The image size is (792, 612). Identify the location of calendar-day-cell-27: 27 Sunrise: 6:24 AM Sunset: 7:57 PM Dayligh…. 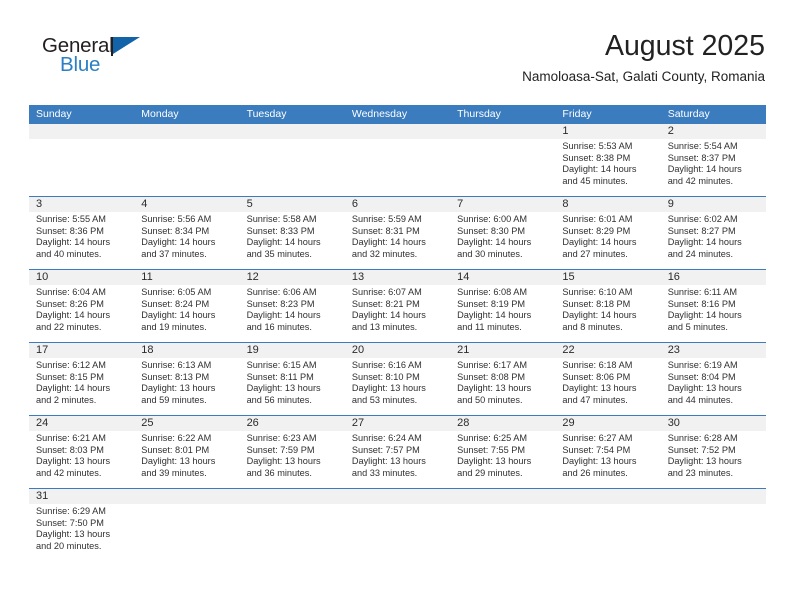
(397, 452).